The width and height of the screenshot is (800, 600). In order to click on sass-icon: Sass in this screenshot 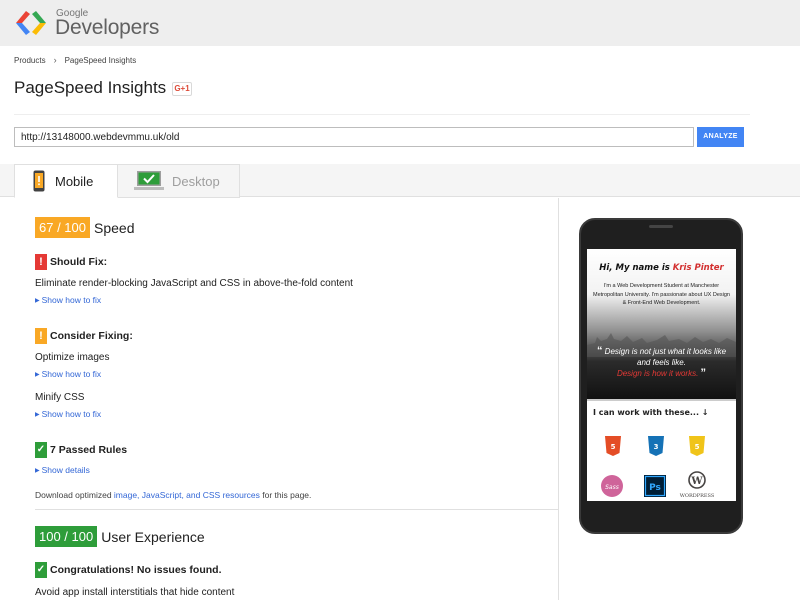, I will do `click(612, 486)`.